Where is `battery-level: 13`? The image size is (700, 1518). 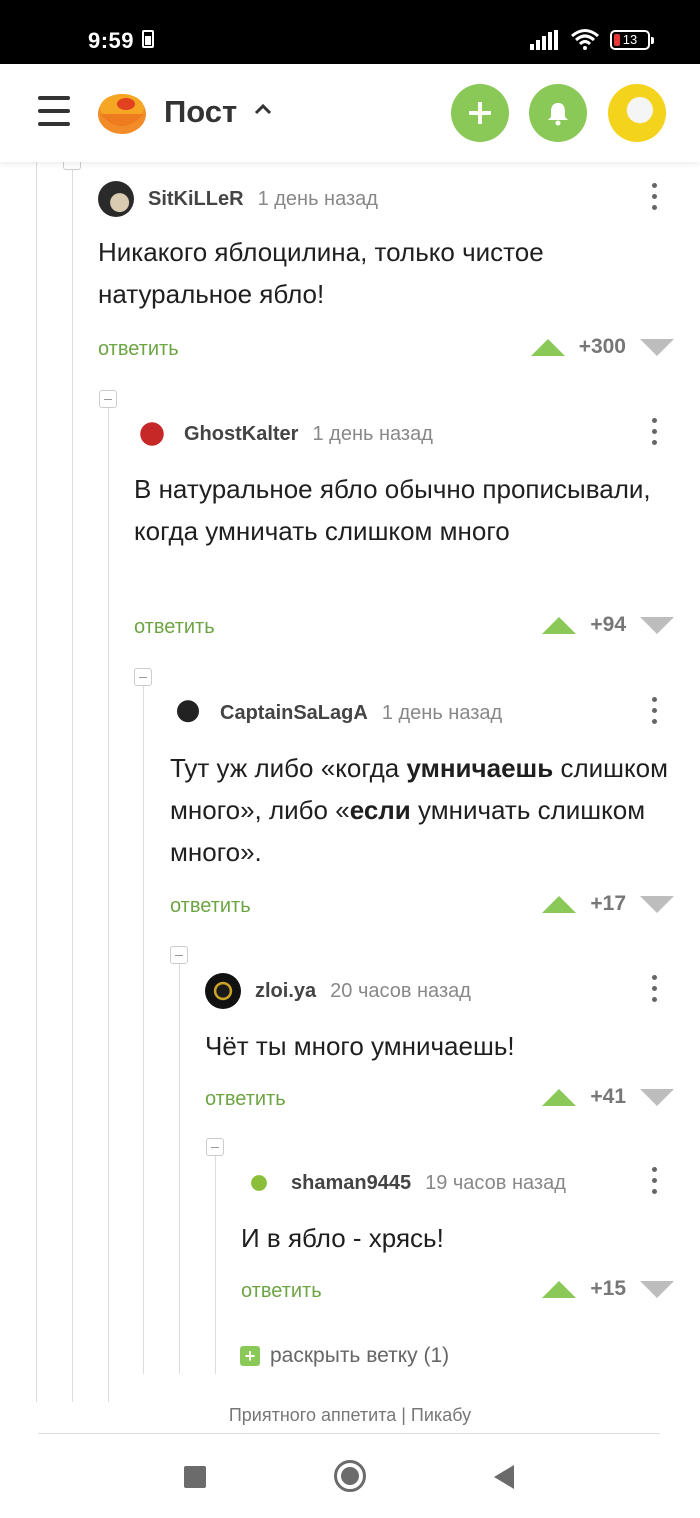
battery-level: 13 is located at coordinates (630, 39).